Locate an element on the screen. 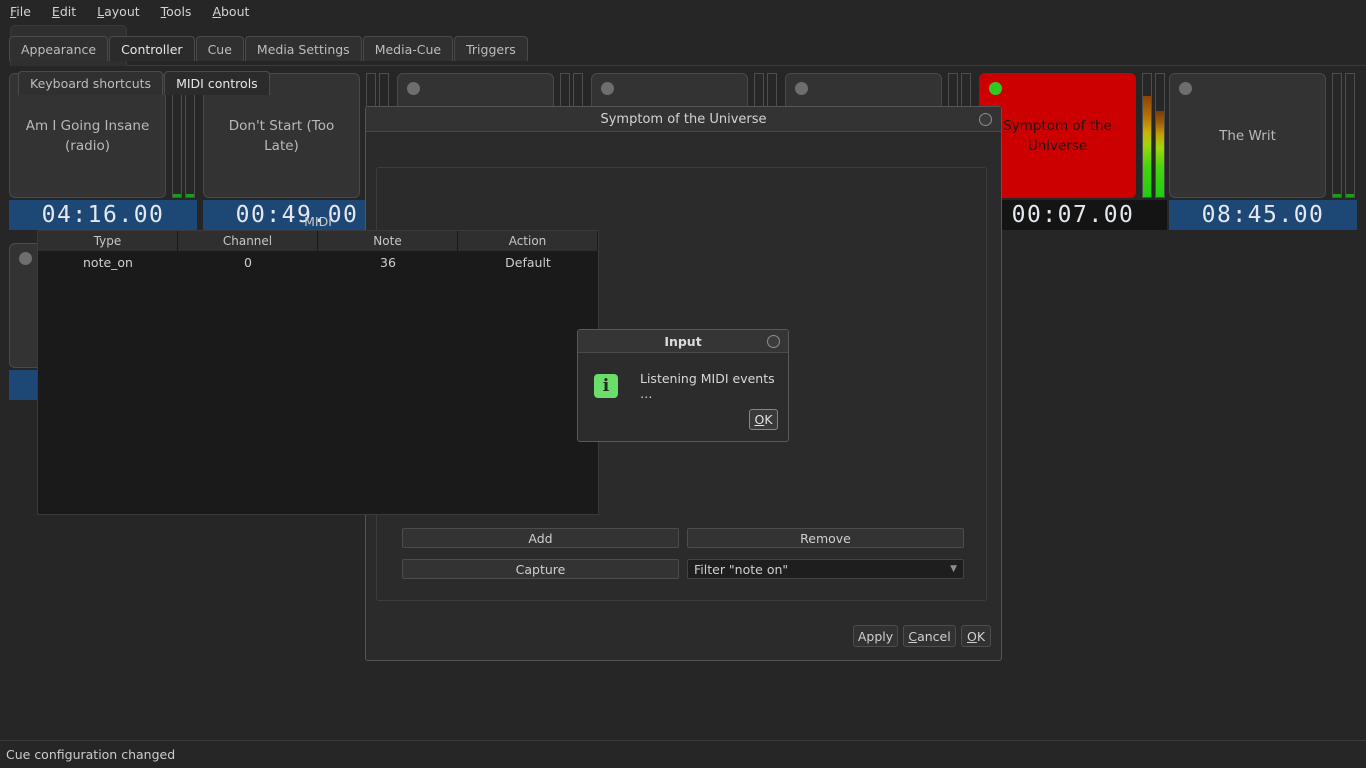 This screenshot has height=768, width=1366. menu-item-file: File is located at coordinates (20, 11).